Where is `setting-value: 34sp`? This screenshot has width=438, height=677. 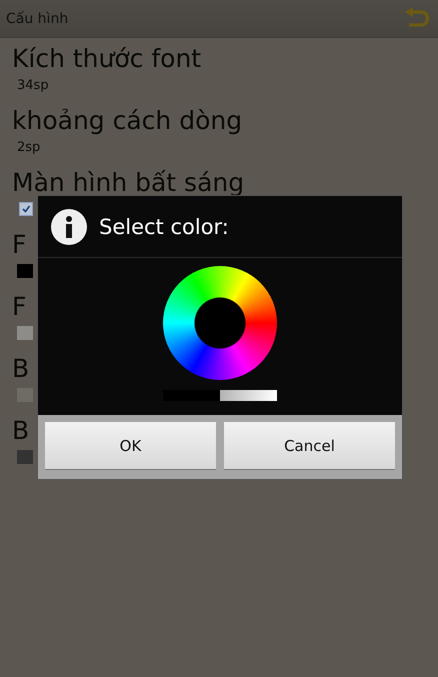
setting-value: 34sp is located at coordinates (33, 85).